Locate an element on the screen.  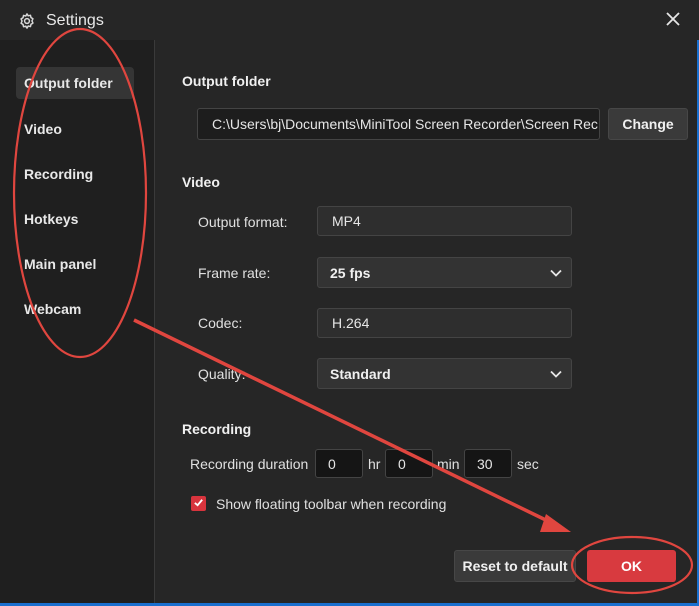
output-format-label: Output format: is located at coordinates (243, 222).